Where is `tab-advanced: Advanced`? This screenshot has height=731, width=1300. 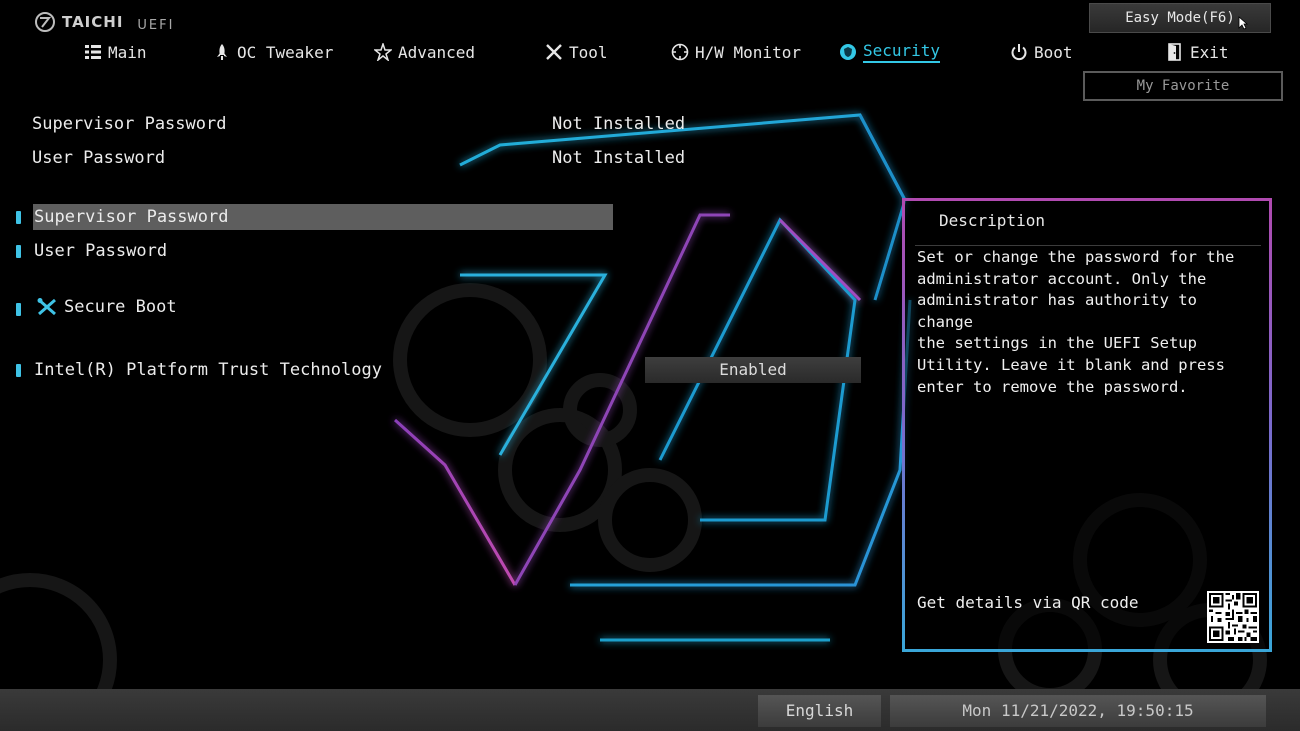
tab-advanced: Advanced is located at coordinates (424, 52).